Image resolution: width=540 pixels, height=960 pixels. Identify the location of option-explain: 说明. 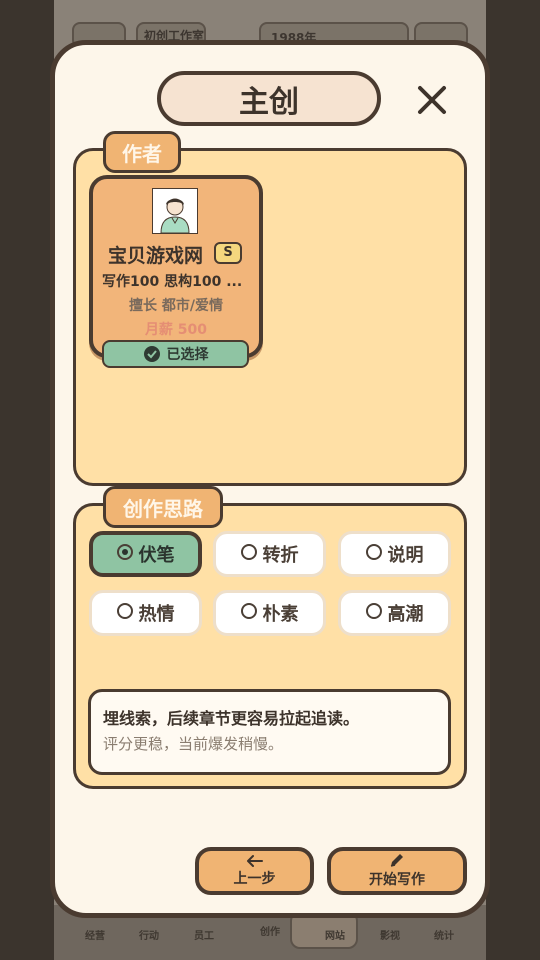
(394, 554).